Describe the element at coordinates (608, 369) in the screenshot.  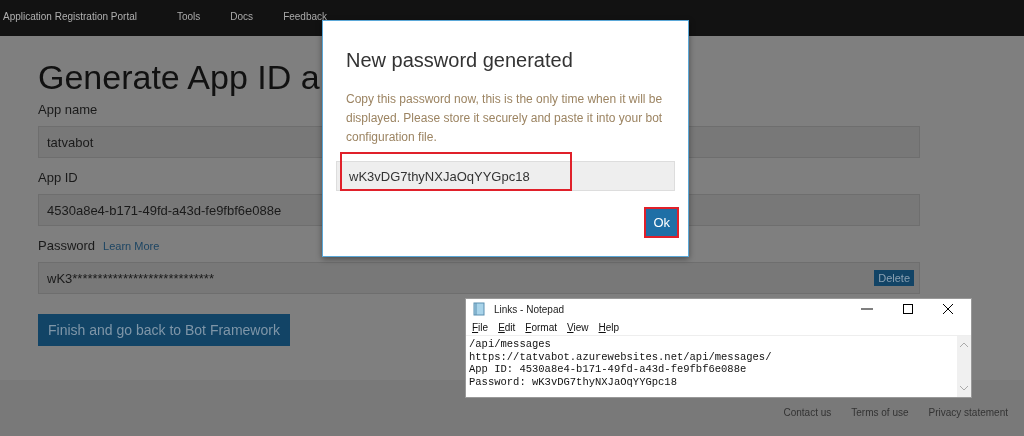
I see `text-line: App ID: 4530a8e4-b171-49fd-a43d-fe9fbf6e088e` at that location.